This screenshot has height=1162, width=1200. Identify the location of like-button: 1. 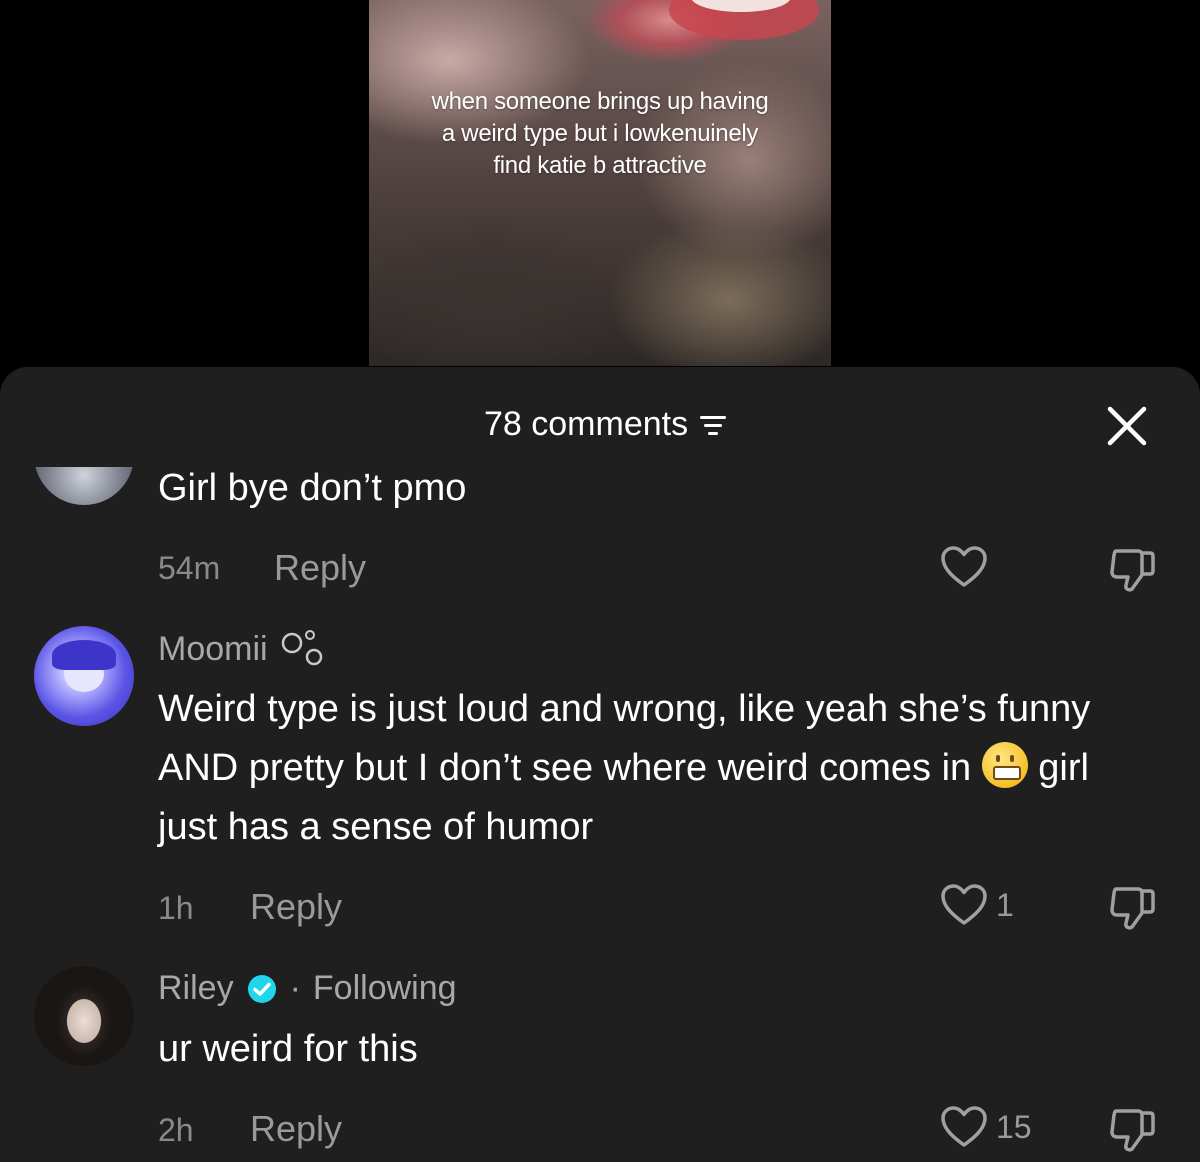
(977, 905).